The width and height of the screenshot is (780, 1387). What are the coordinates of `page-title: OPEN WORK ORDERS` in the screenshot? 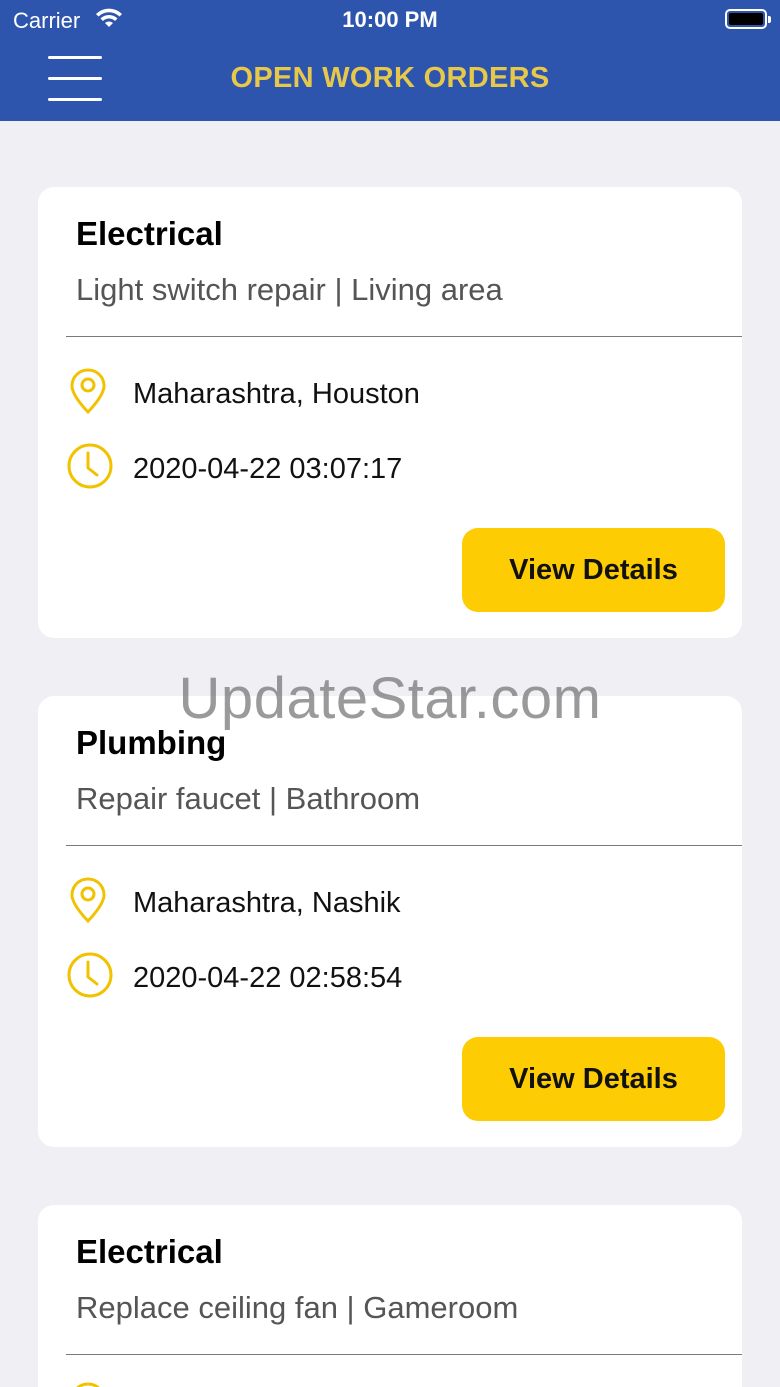 It's located at (390, 78).